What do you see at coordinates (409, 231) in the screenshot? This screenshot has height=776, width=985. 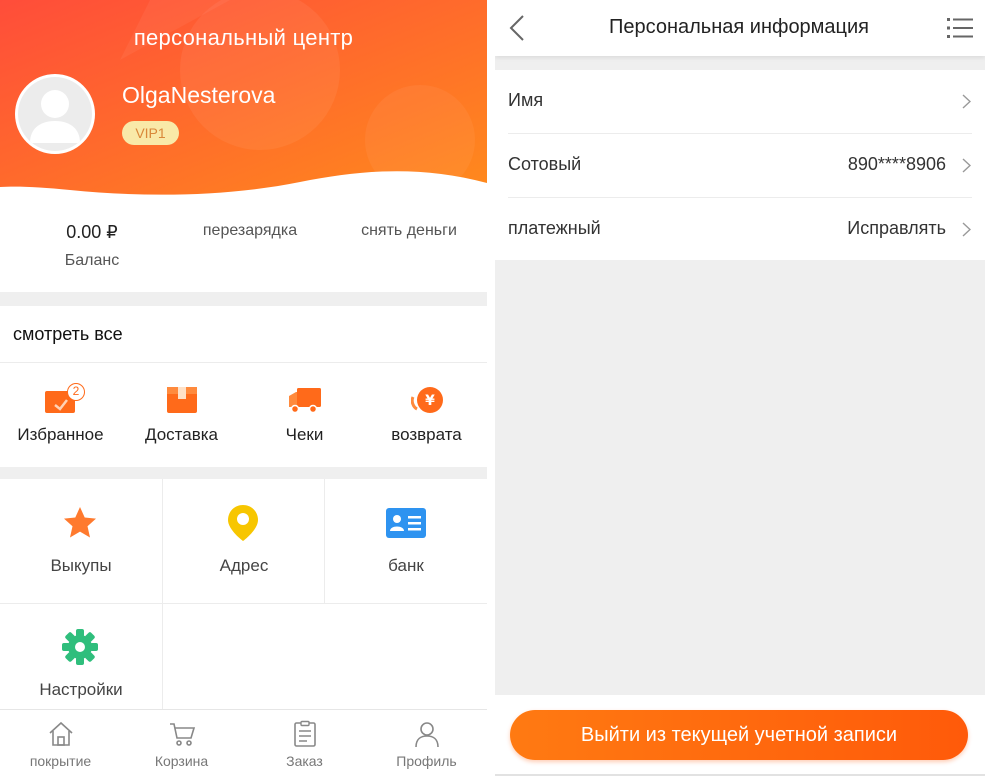 I see `withdraw-button: снять деньги` at bounding box center [409, 231].